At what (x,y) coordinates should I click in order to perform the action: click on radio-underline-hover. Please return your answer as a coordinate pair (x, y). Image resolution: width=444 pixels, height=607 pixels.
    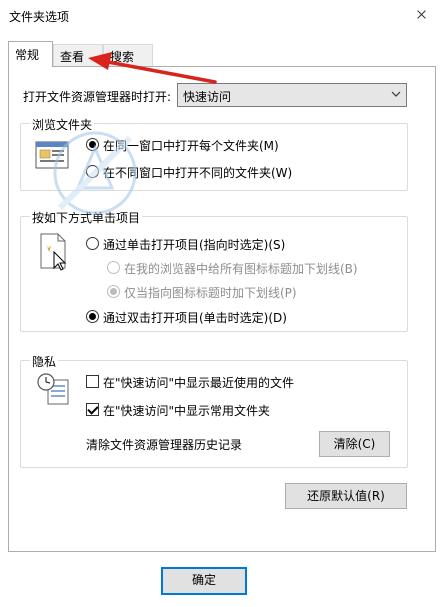
    Looking at the image, I should click on (113, 291).